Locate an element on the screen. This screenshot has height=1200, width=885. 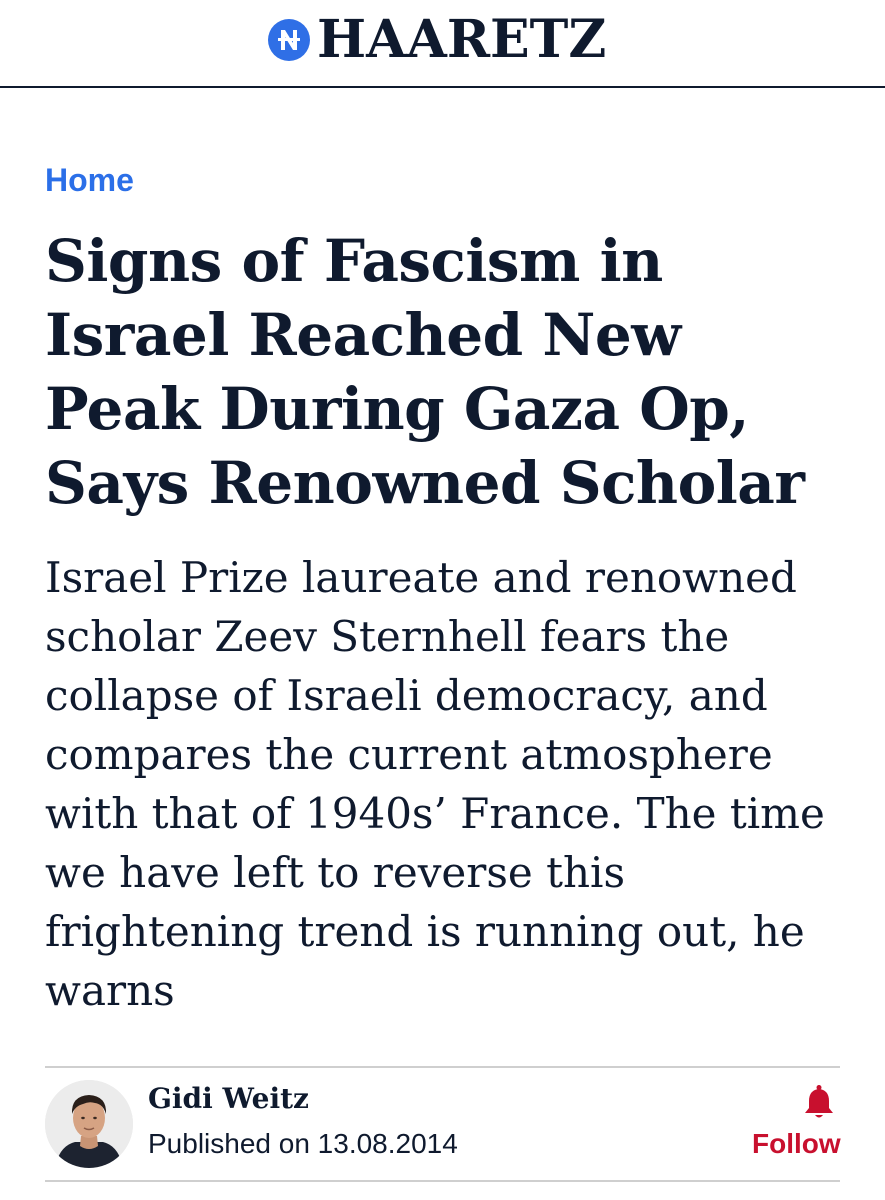
author-name: Gidi Weitz is located at coordinates (228, 1098).